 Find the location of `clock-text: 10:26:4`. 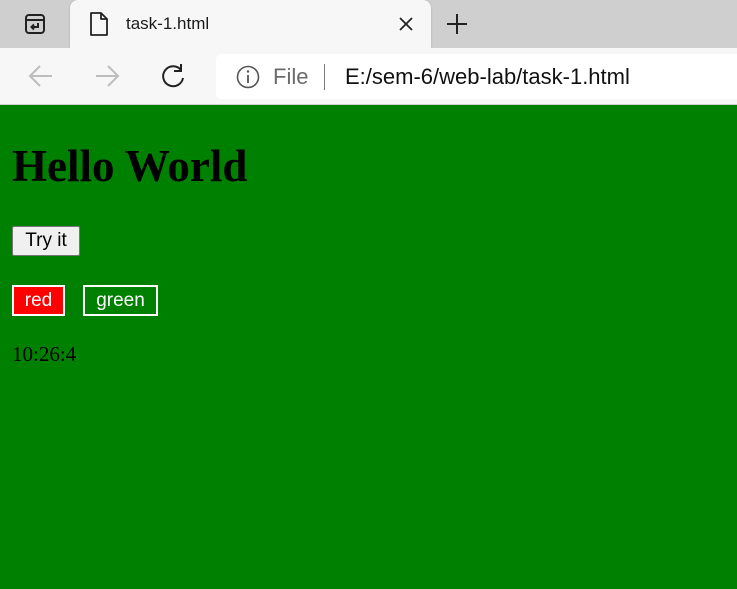

clock-text: 10:26:4 is located at coordinates (44, 354).